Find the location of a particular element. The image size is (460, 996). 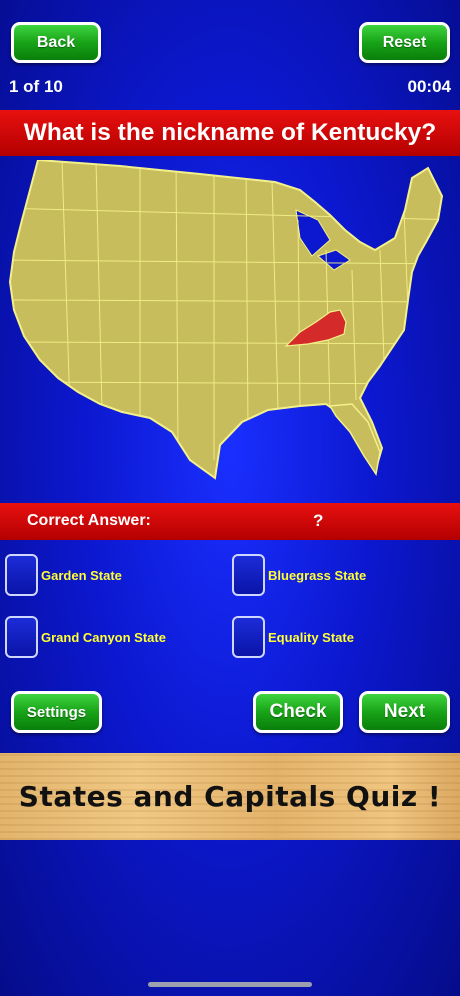

option-bluegrass-state: Bluegrass State is located at coordinates (299, 575).